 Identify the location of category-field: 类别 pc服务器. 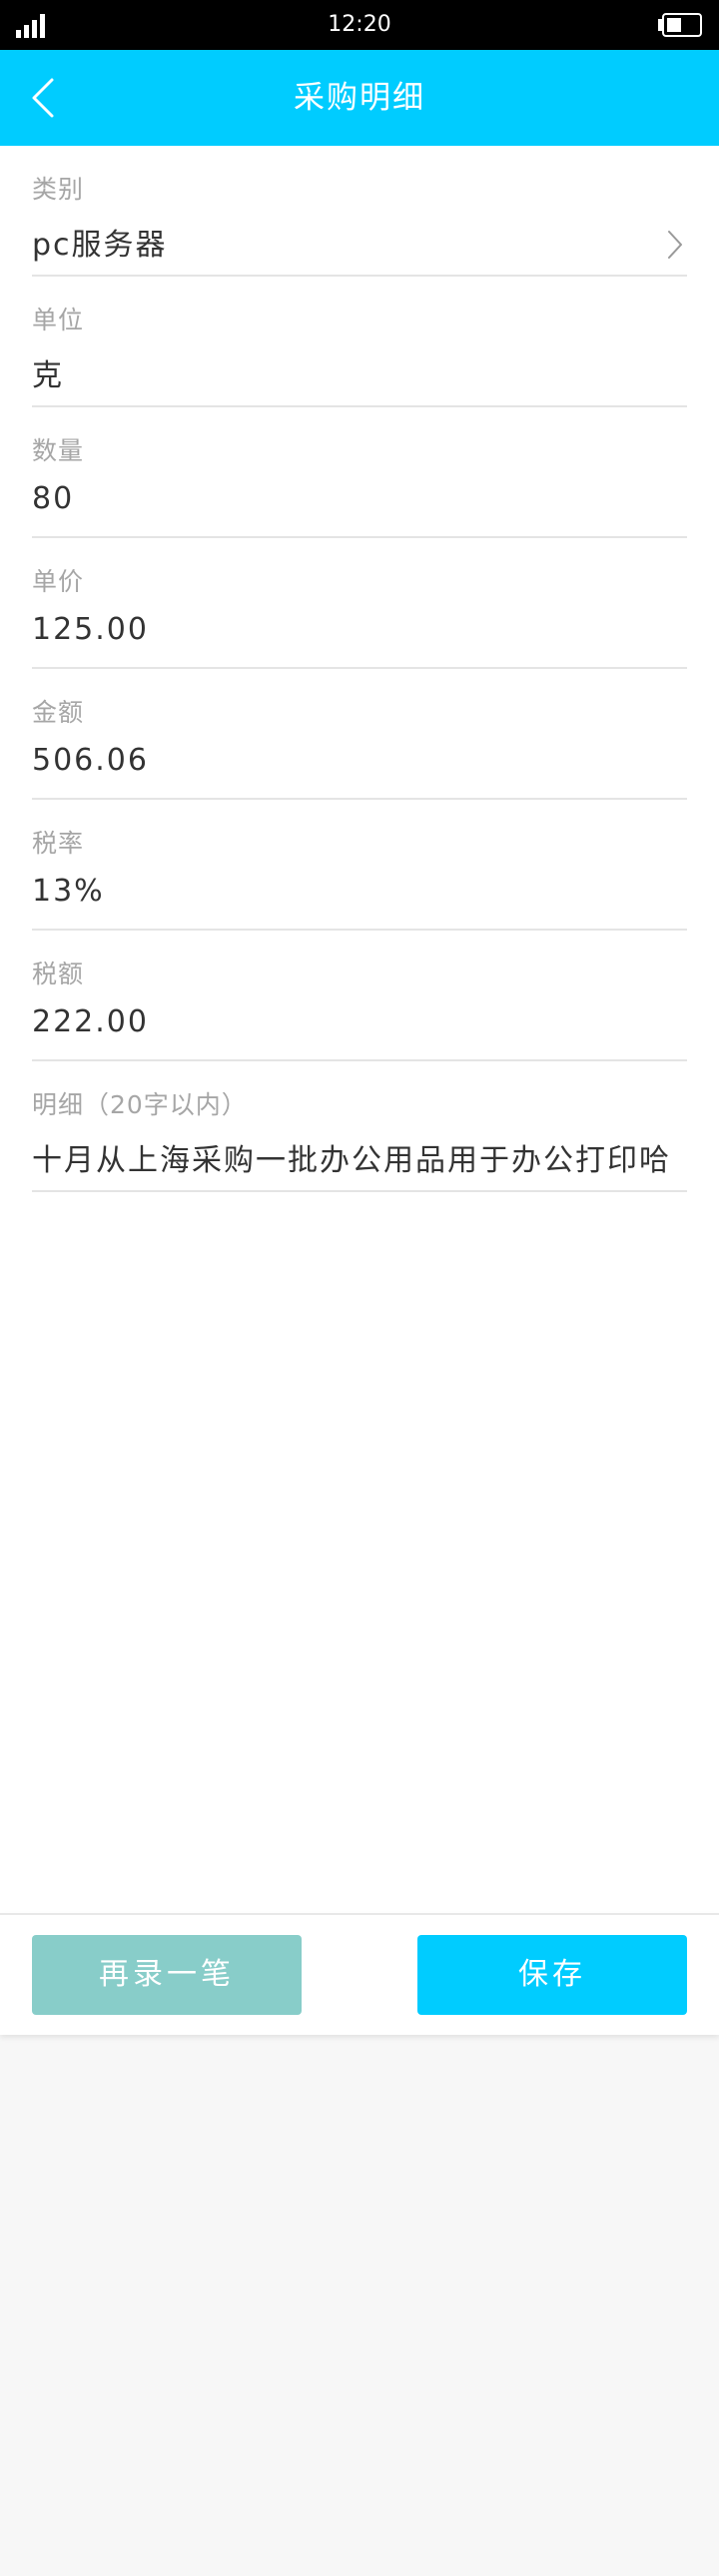
(359, 211).